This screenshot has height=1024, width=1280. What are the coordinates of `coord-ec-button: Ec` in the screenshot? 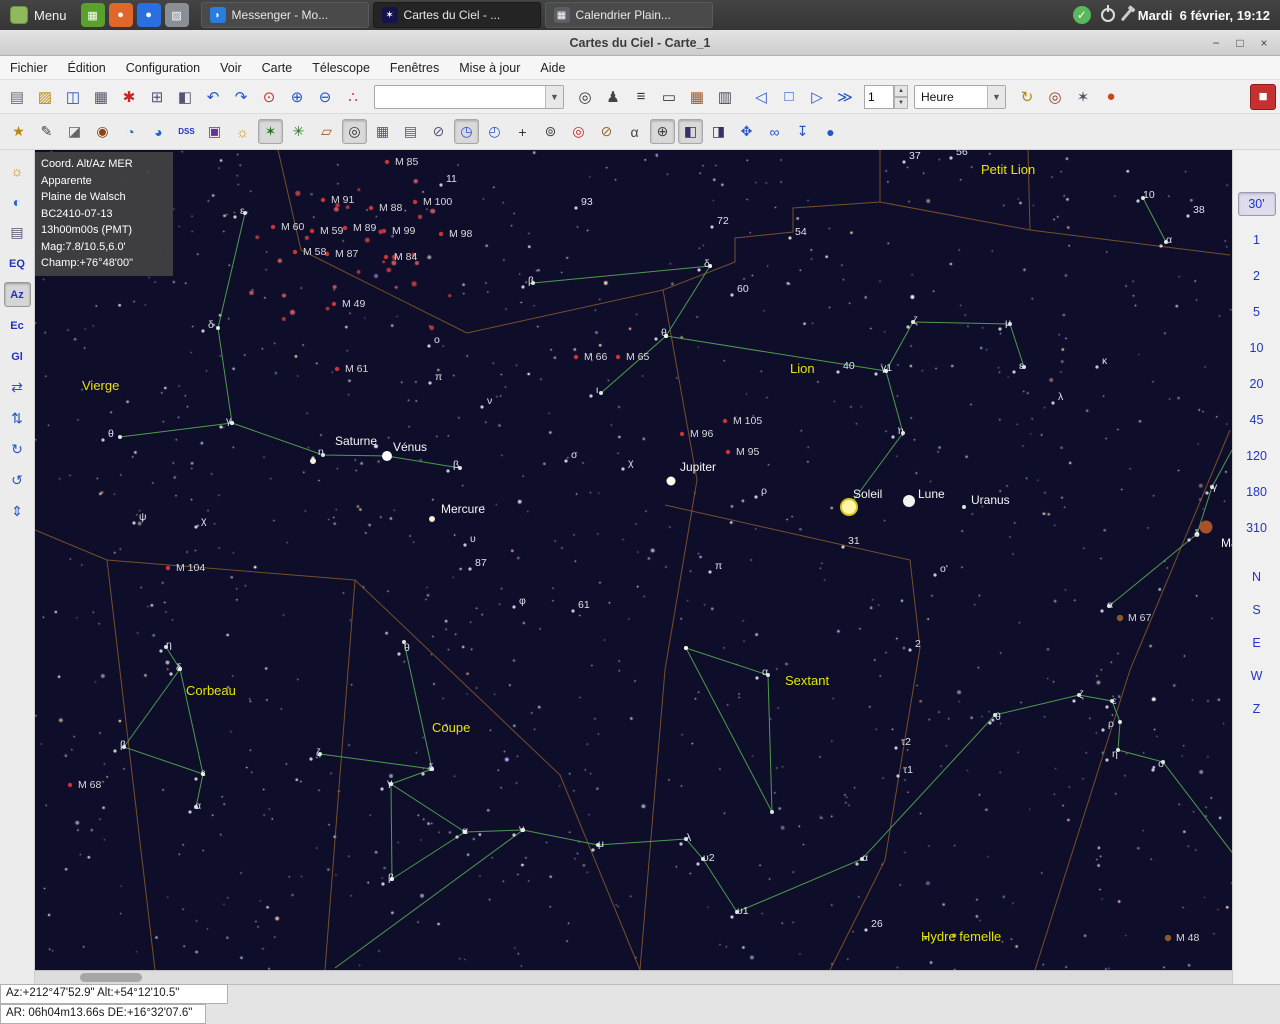 It's located at (17, 325).